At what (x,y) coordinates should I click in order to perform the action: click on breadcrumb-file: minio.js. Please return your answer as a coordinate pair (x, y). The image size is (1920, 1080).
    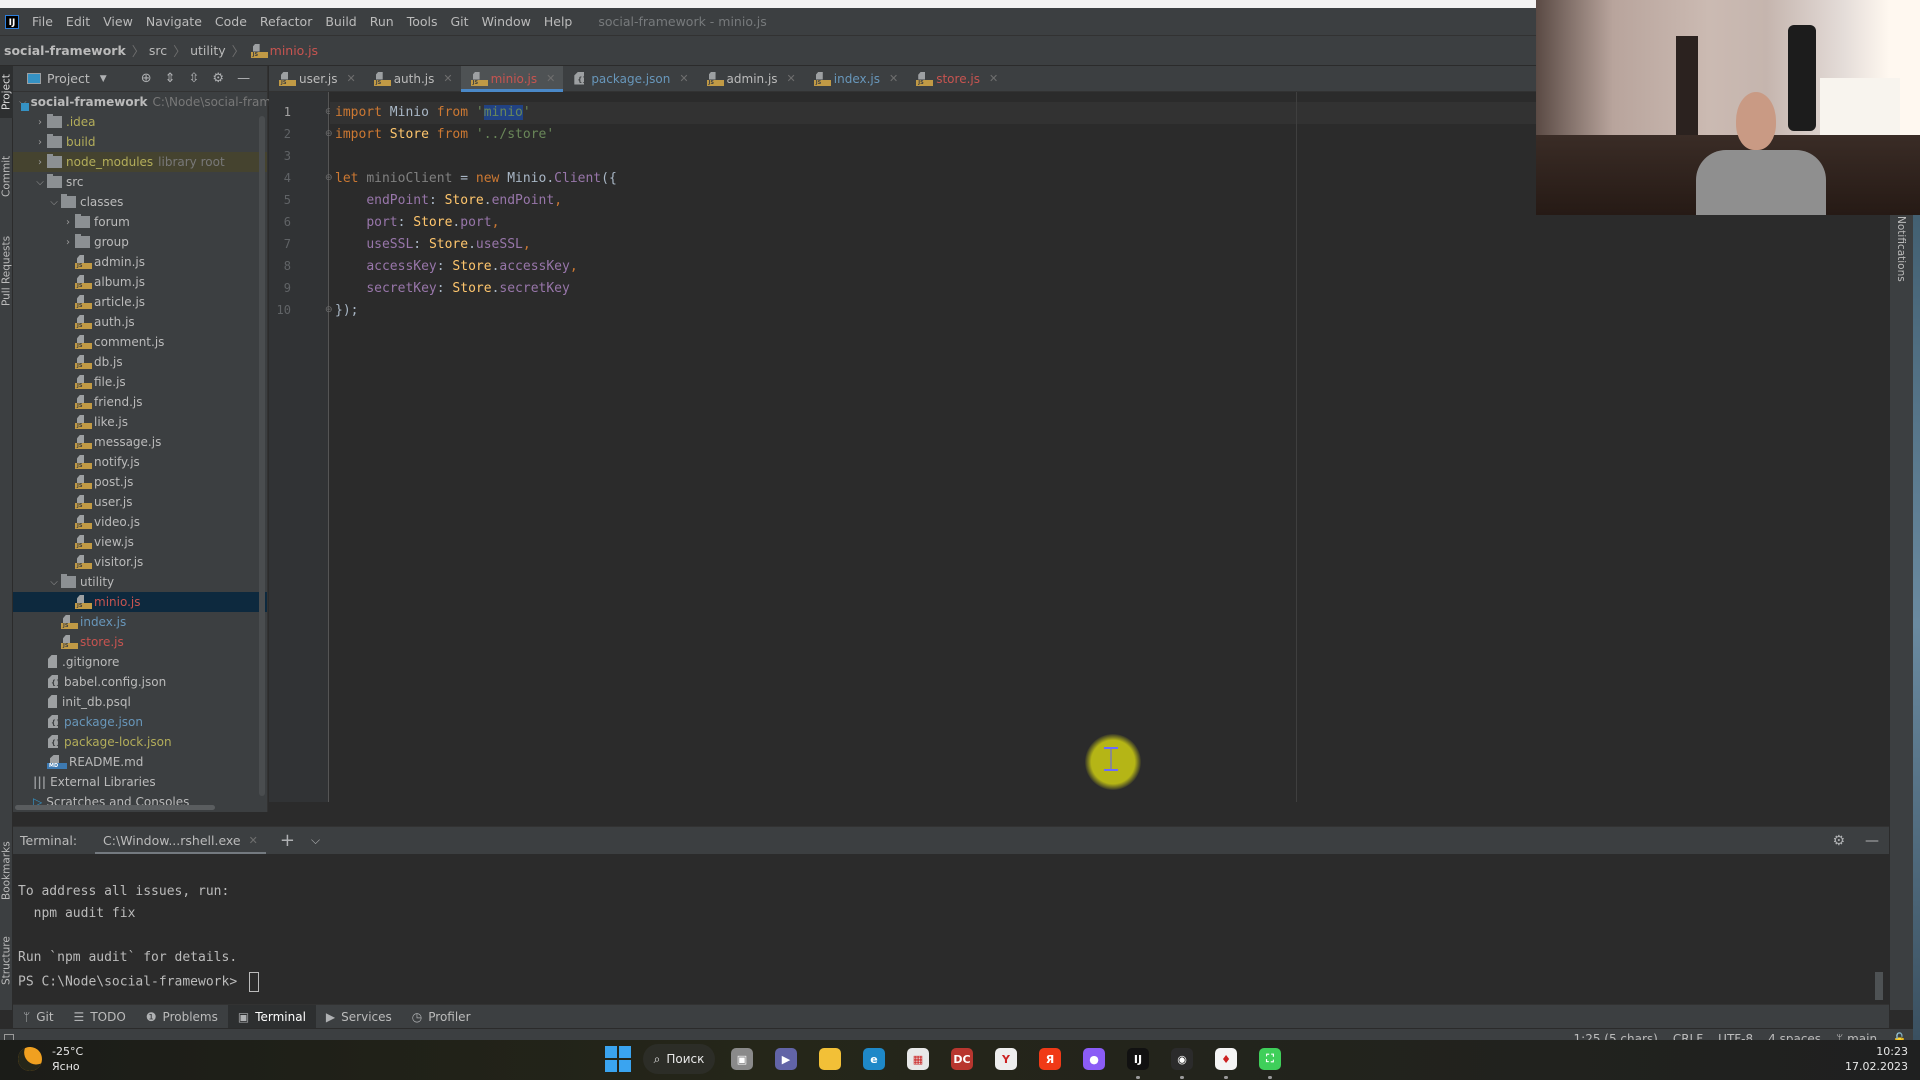
    Looking at the image, I should click on (294, 50).